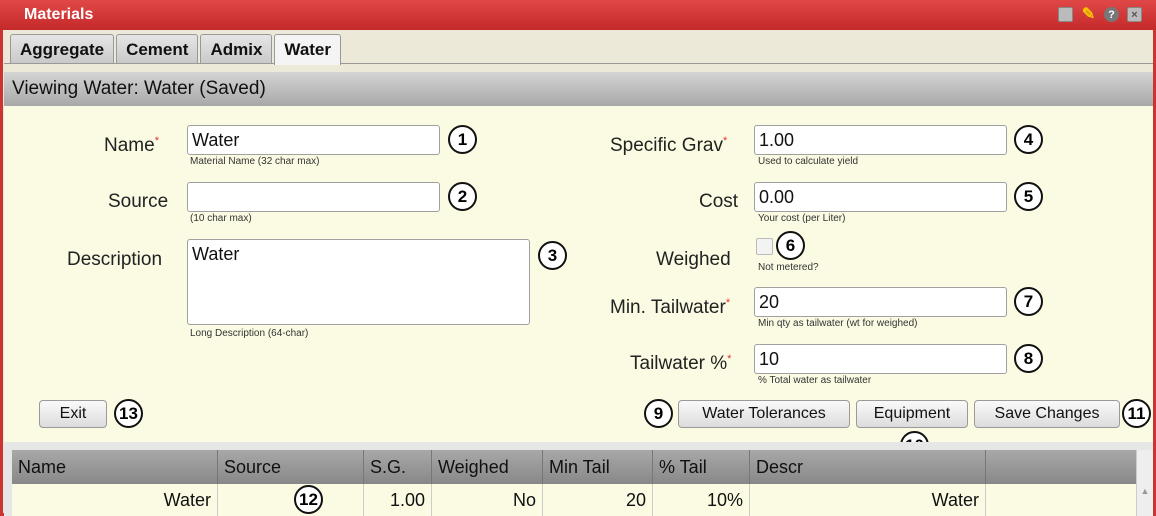  Describe the element at coordinates (221, 218) in the screenshot. I see `source-hint: (10 char max)` at that location.